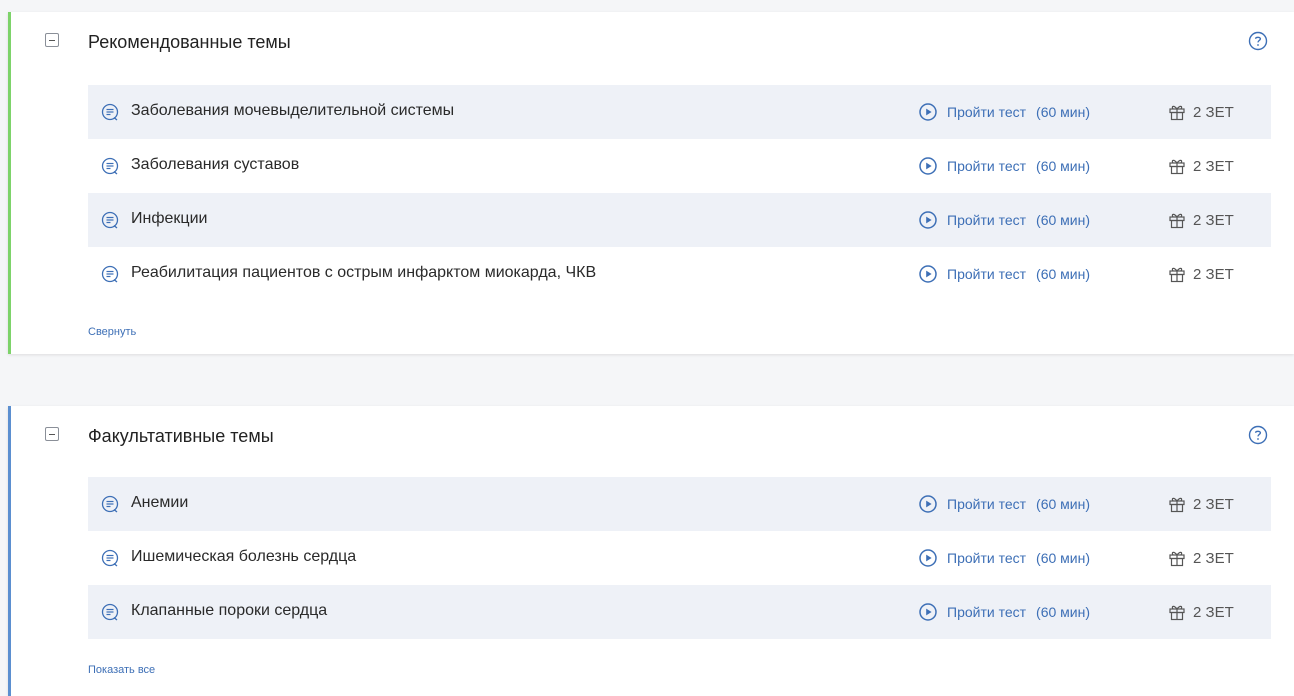 The image size is (1294, 696). Describe the element at coordinates (215, 164) in the screenshot. I see `topic-label: Заболевания суставов` at that location.